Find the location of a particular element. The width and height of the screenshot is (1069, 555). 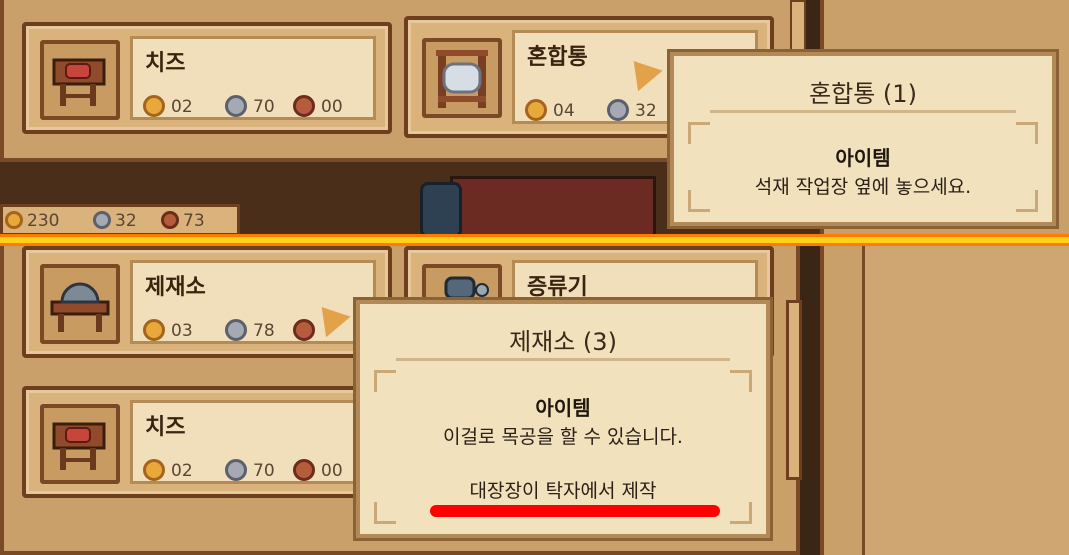

item-name: 혼합통 is located at coordinates (557, 57).